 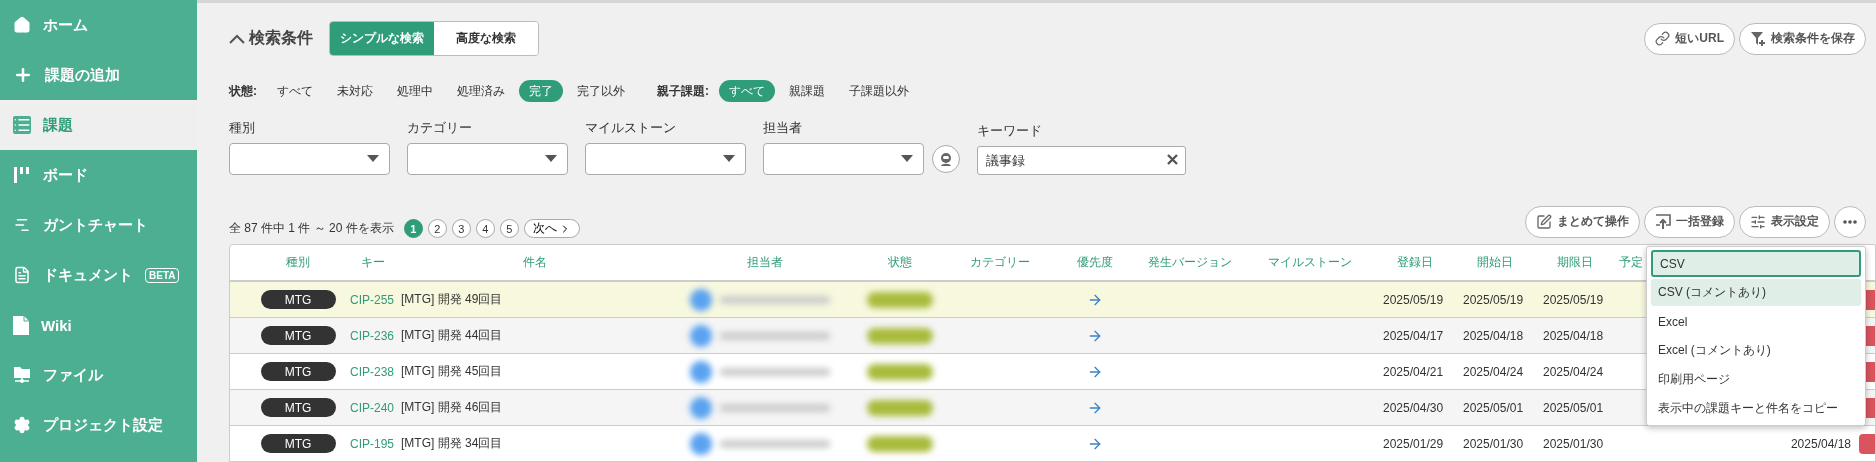 What do you see at coordinates (1172, 159) in the screenshot?
I see `clear-icon` at bounding box center [1172, 159].